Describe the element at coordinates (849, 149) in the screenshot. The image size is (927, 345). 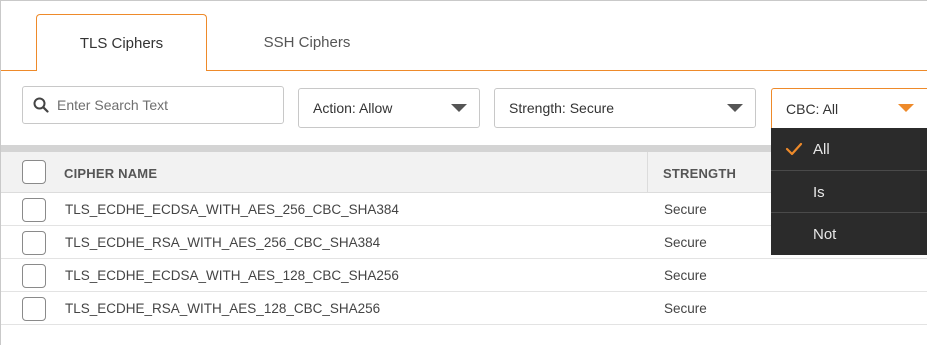
I see `cbc-option-all: All` at that location.